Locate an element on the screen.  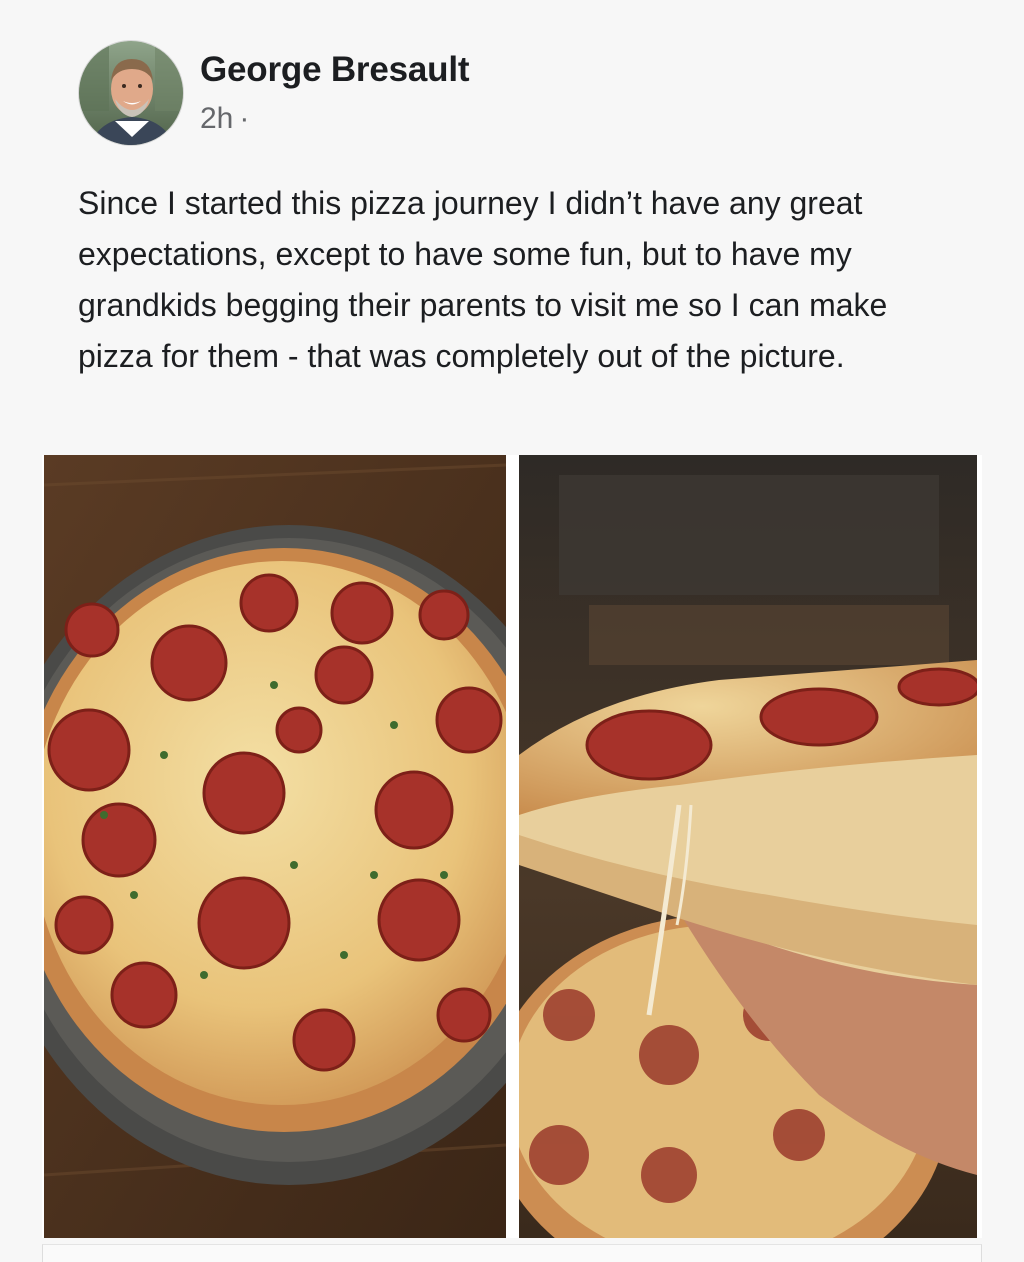
author-name: George Bresault is located at coordinates (335, 70).